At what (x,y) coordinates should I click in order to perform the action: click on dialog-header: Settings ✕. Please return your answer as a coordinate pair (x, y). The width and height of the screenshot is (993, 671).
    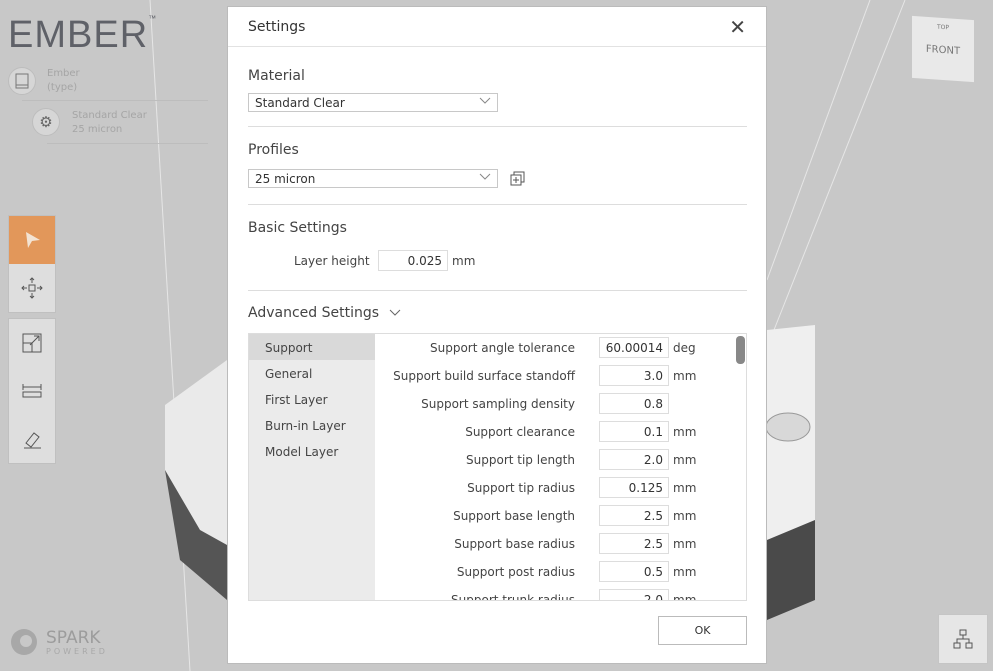
    Looking at the image, I should click on (497, 27).